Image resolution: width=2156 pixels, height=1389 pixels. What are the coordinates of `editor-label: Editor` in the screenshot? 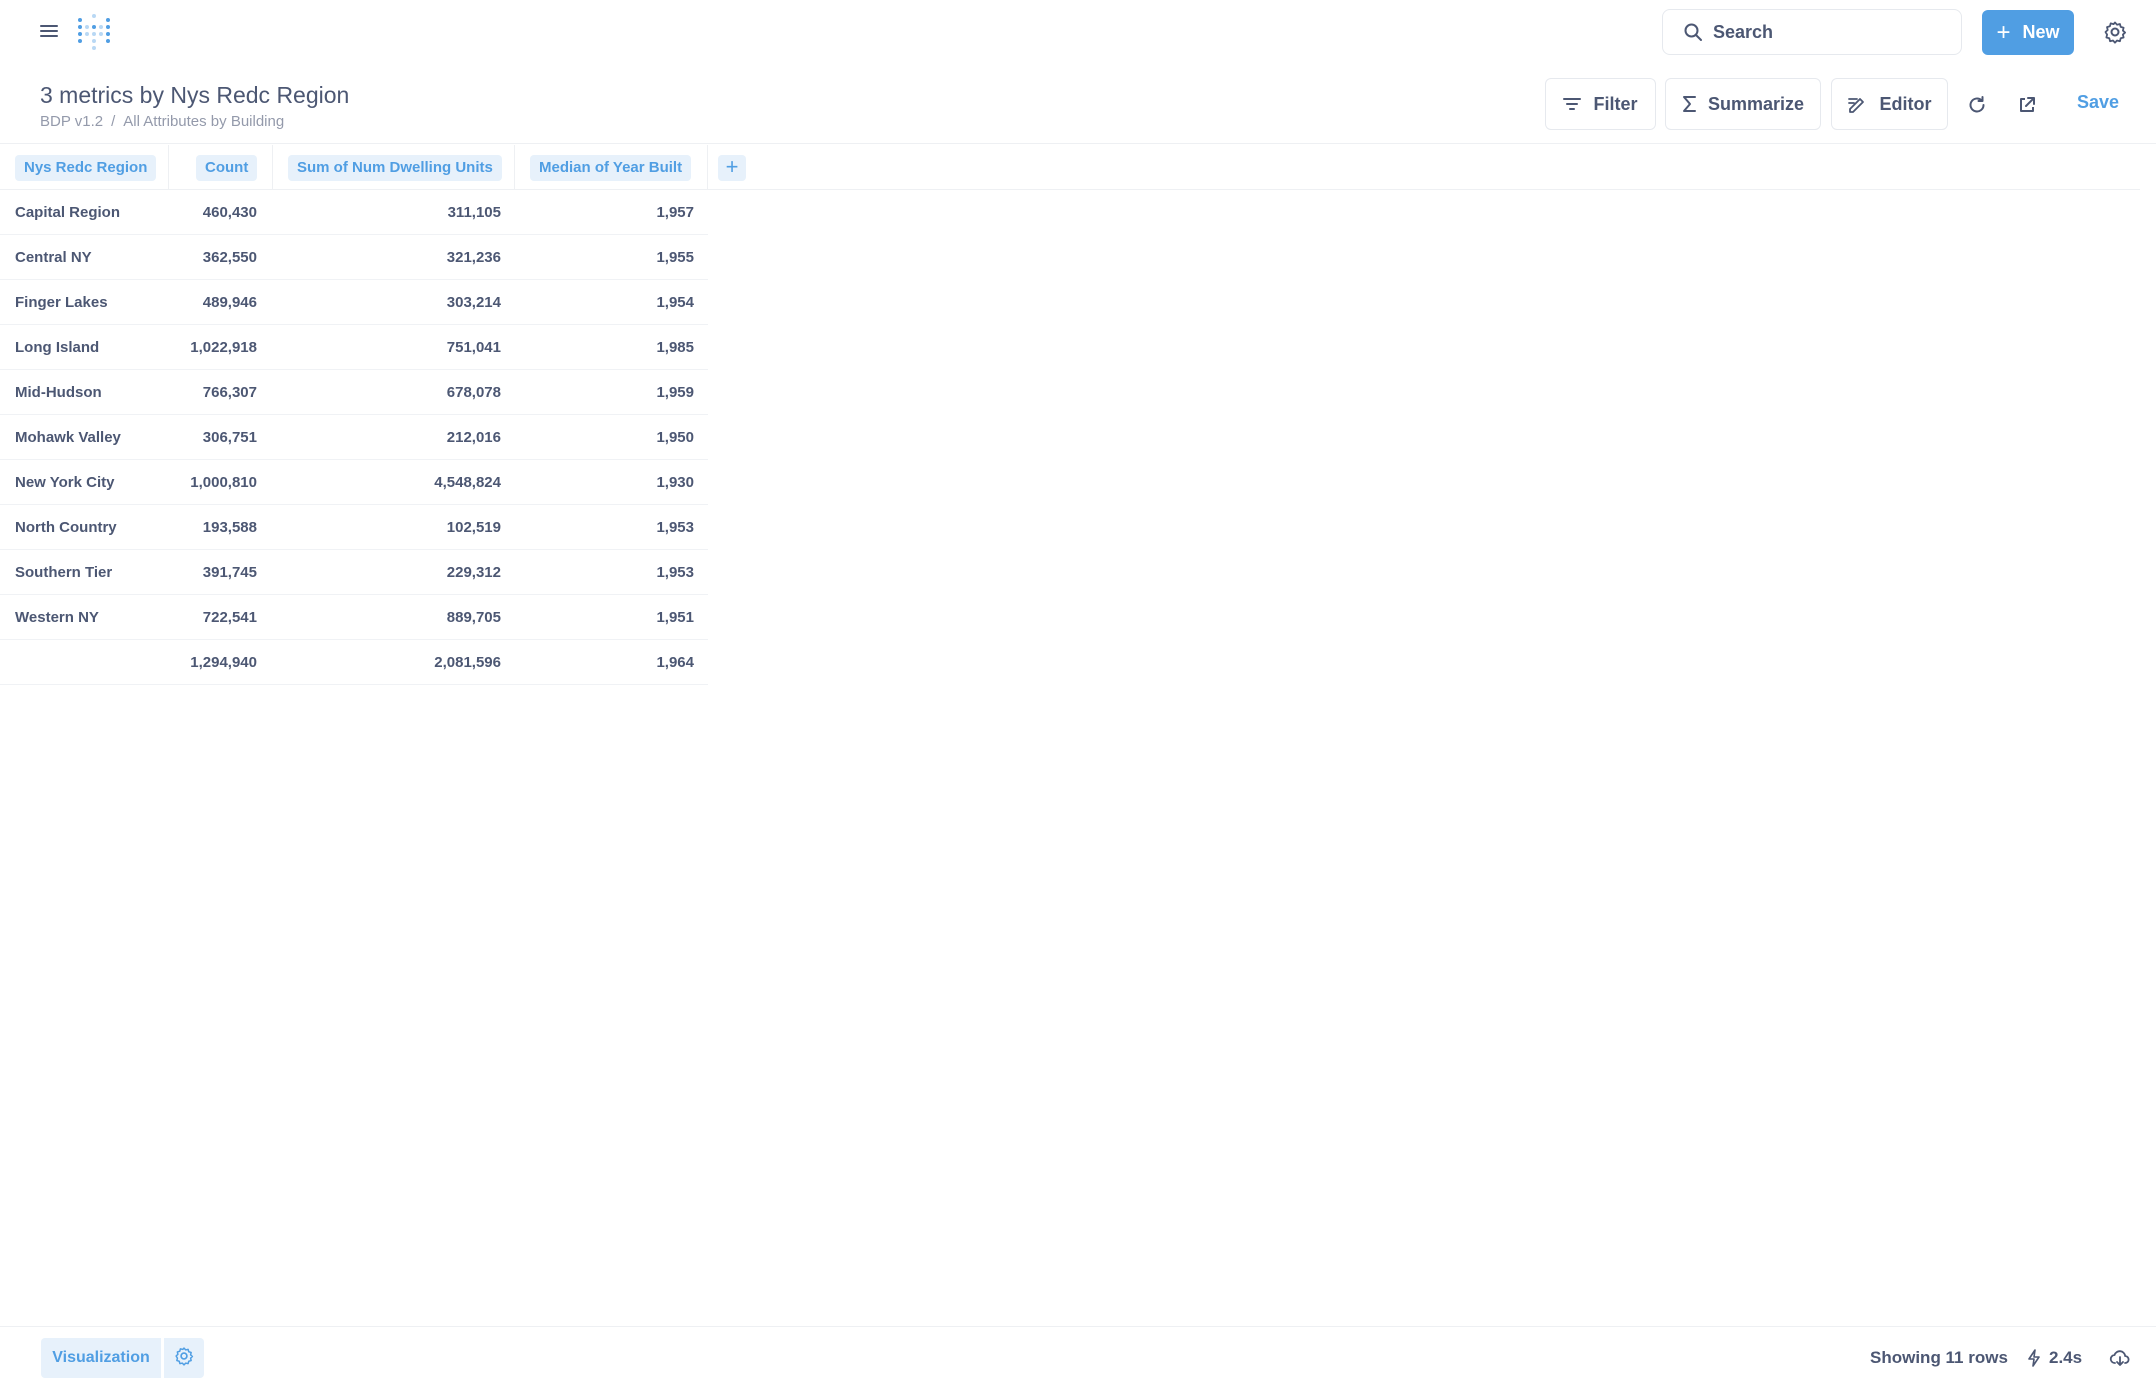 It's located at (1905, 103).